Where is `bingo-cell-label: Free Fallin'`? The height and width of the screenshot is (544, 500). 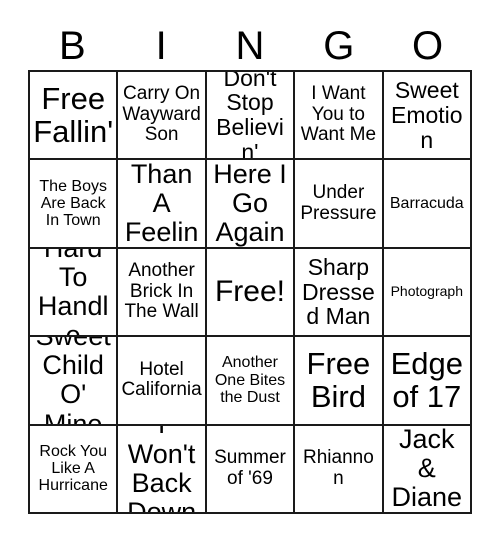 bingo-cell-label: Free Fallin' is located at coordinates (73, 115).